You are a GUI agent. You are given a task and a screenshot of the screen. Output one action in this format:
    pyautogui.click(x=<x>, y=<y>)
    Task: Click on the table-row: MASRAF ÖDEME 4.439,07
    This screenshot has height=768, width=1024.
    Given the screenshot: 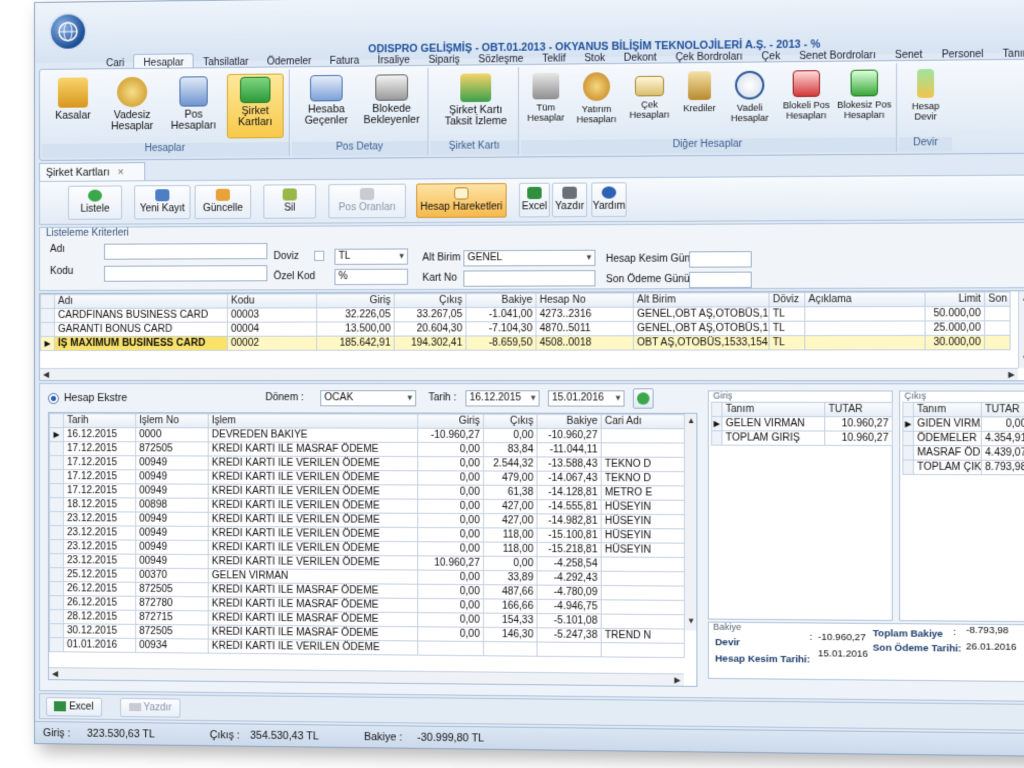 What is the action you would take?
    pyautogui.click(x=963, y=453)
    